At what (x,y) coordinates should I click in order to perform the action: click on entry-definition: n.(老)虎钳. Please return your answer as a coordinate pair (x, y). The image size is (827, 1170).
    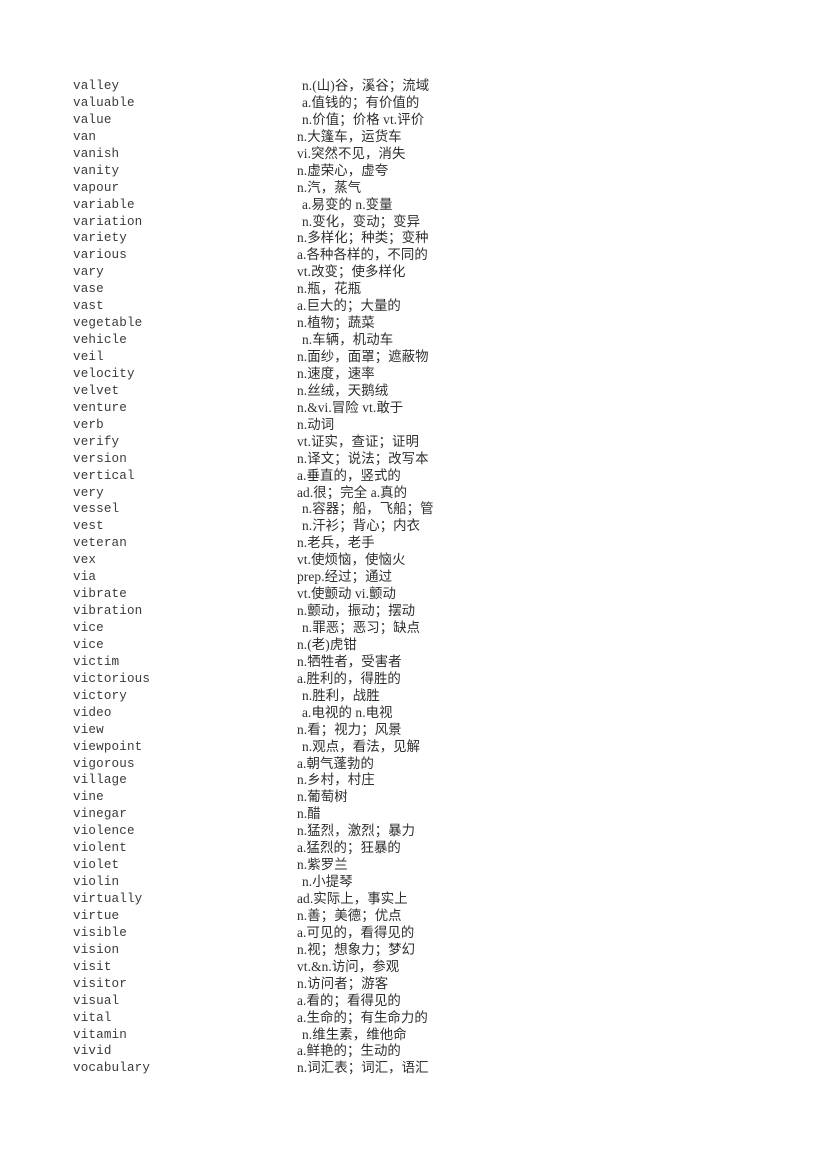
    Looking at the image, I should click on (327, 644).